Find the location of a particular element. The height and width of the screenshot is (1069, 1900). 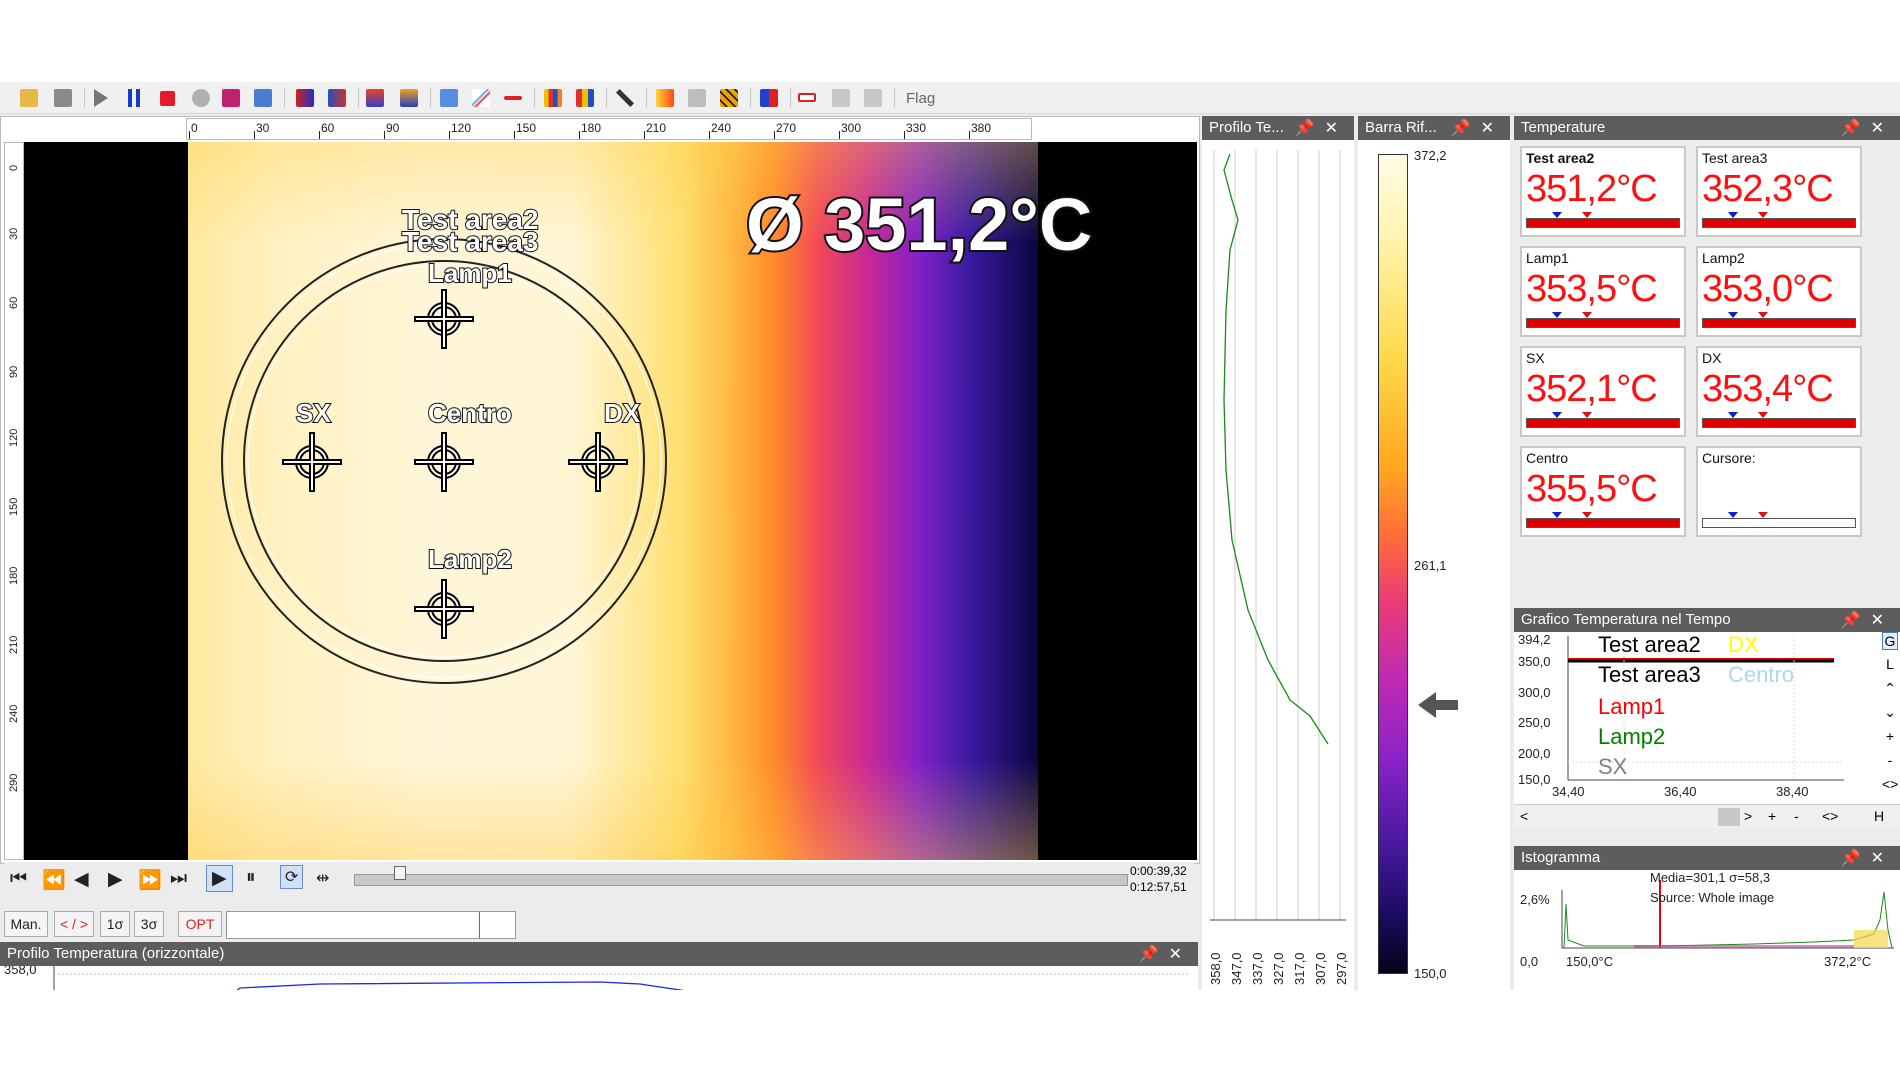

table-icon is located at coordinates (449, 98).